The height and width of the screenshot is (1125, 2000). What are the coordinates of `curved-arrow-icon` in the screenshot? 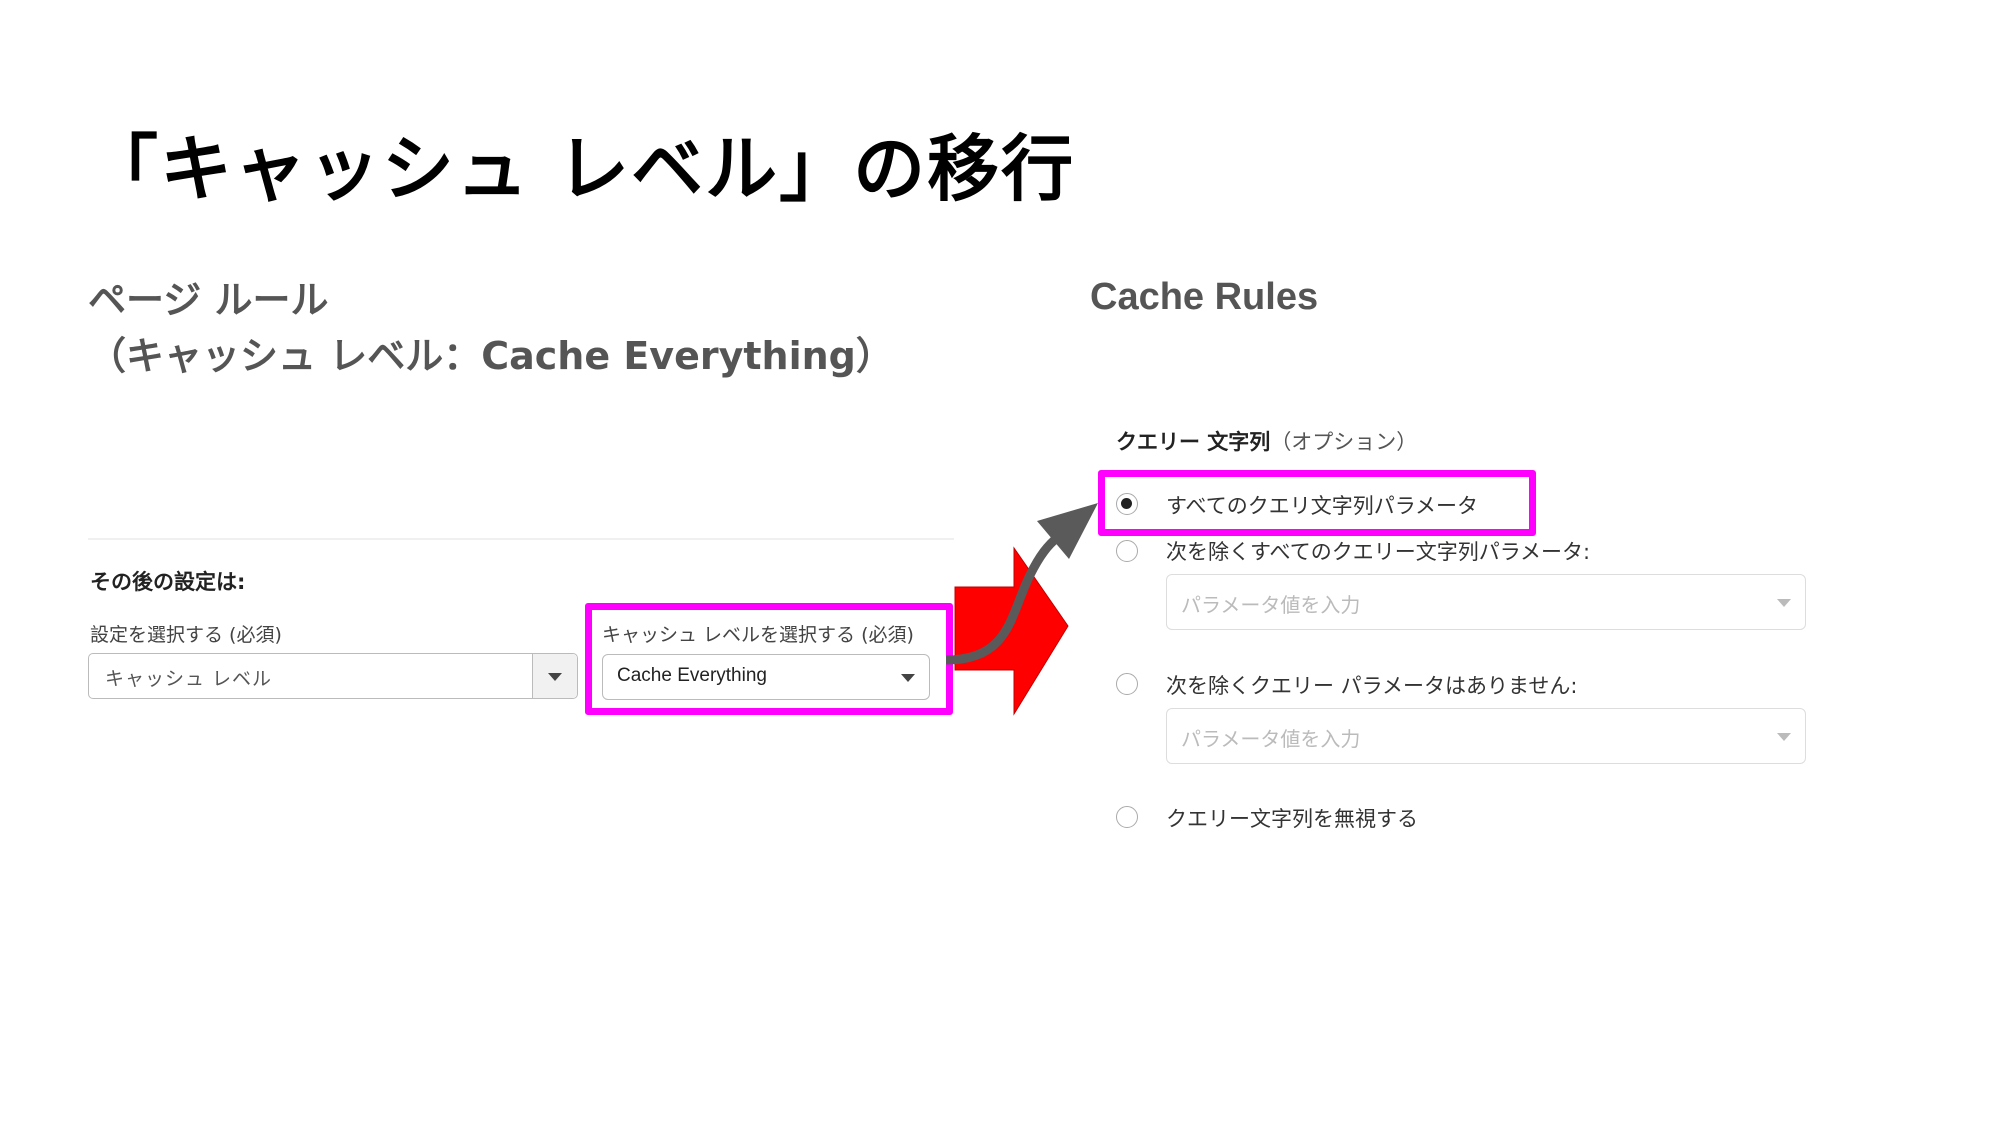 It's located at (1021, 584).